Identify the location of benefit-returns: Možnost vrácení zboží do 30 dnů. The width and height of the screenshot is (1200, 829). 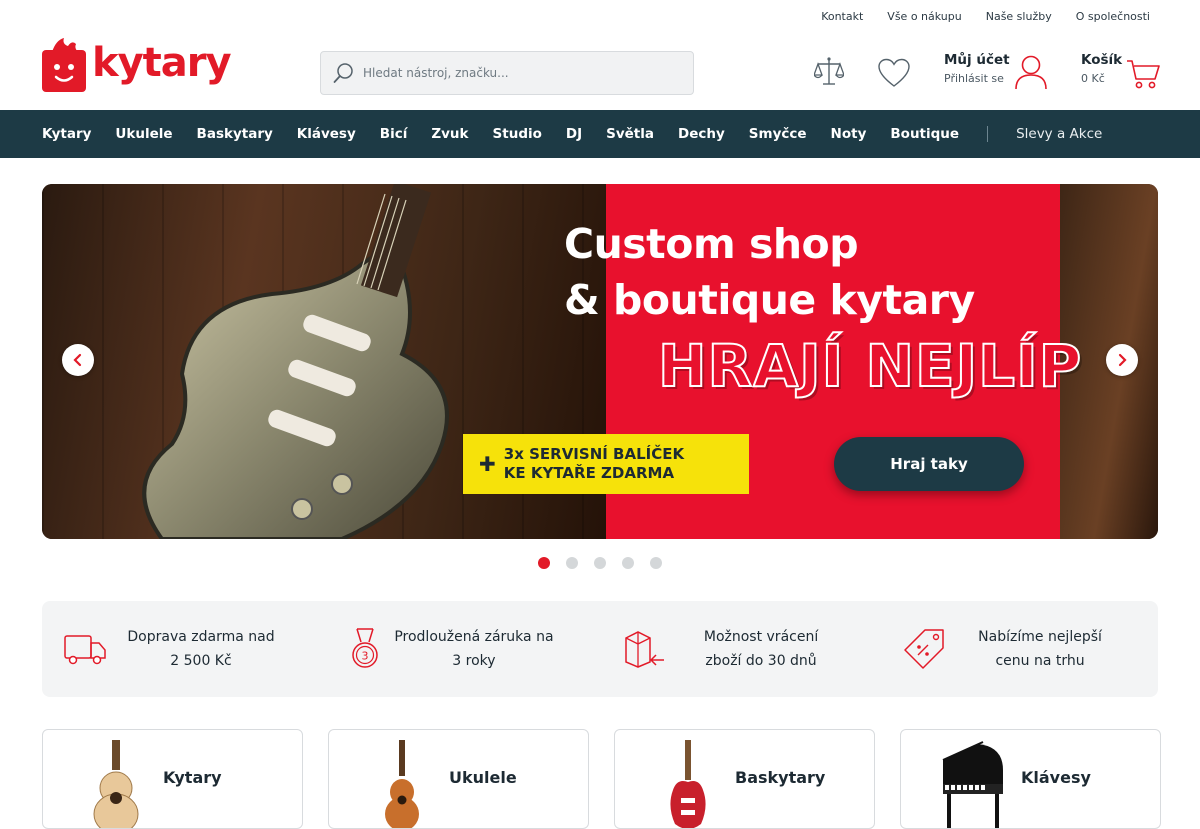
(739, 649).